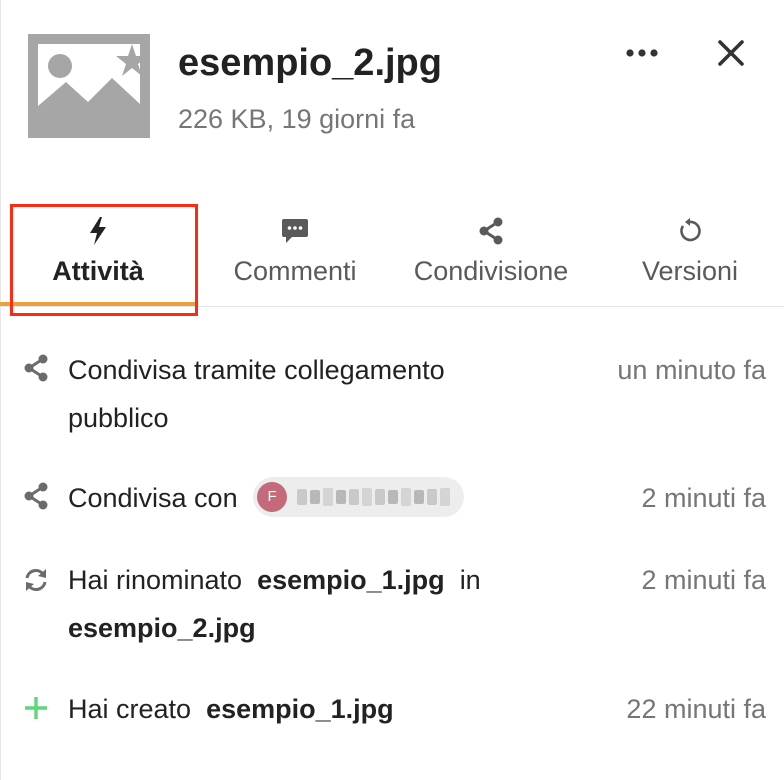 Image resolution: width=784 pixels, height=780 pixels. Describe the element at coordinates (295, 231) in the screenshot. I see `comment-icon` at that location.